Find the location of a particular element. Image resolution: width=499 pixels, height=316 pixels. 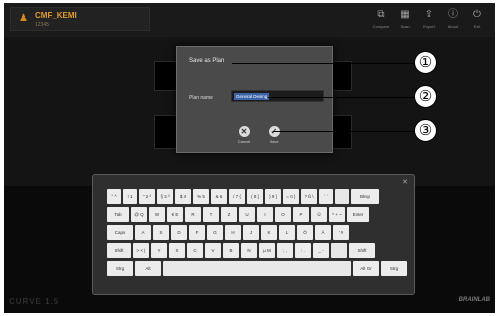

keyboard-key: L is located at coordinates (287, 232).